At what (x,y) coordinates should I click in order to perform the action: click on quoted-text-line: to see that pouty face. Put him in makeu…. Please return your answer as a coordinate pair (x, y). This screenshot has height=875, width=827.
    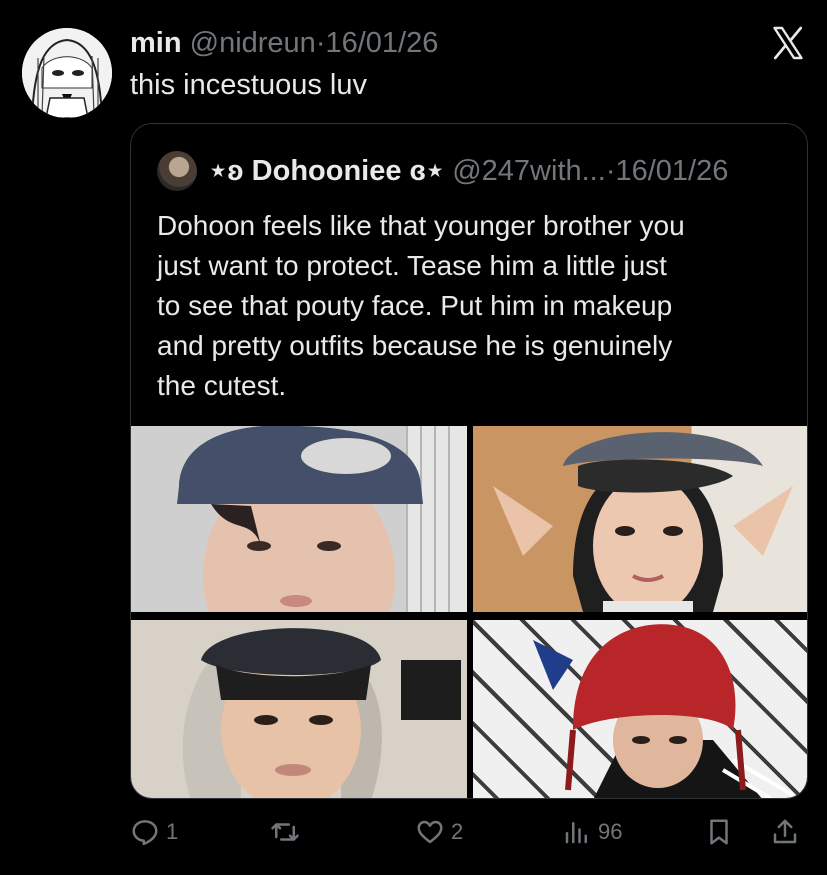
    Looking at the image, I should click on (415, 305).